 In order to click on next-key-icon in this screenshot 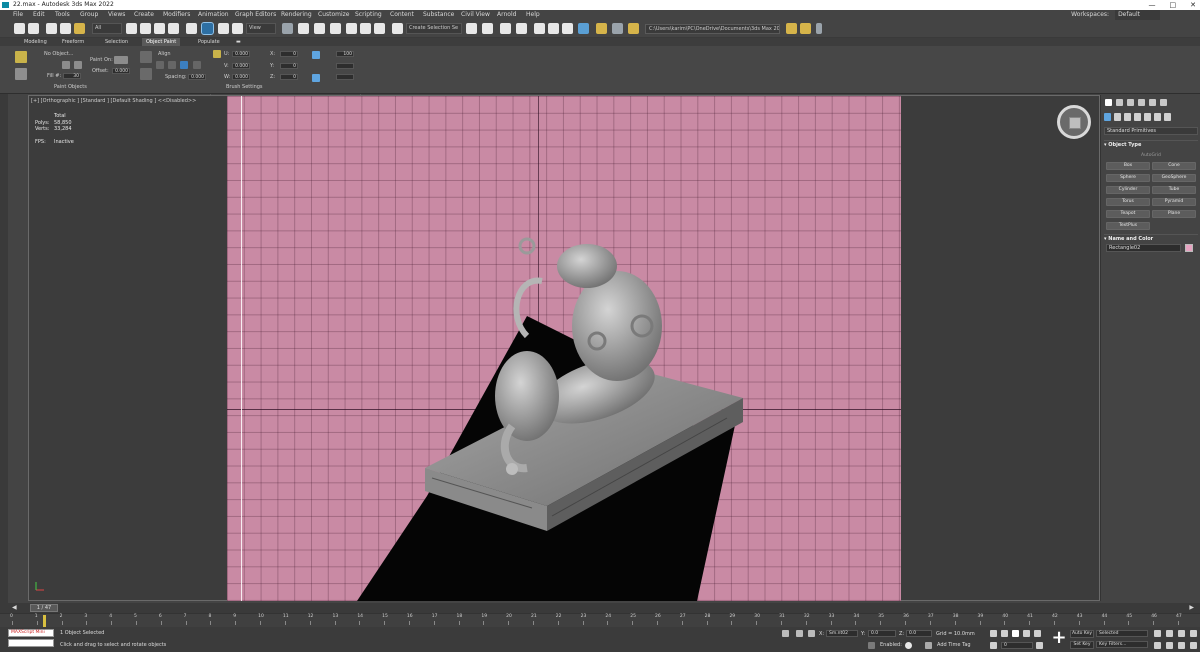, I will do `click(1026, 633)`.